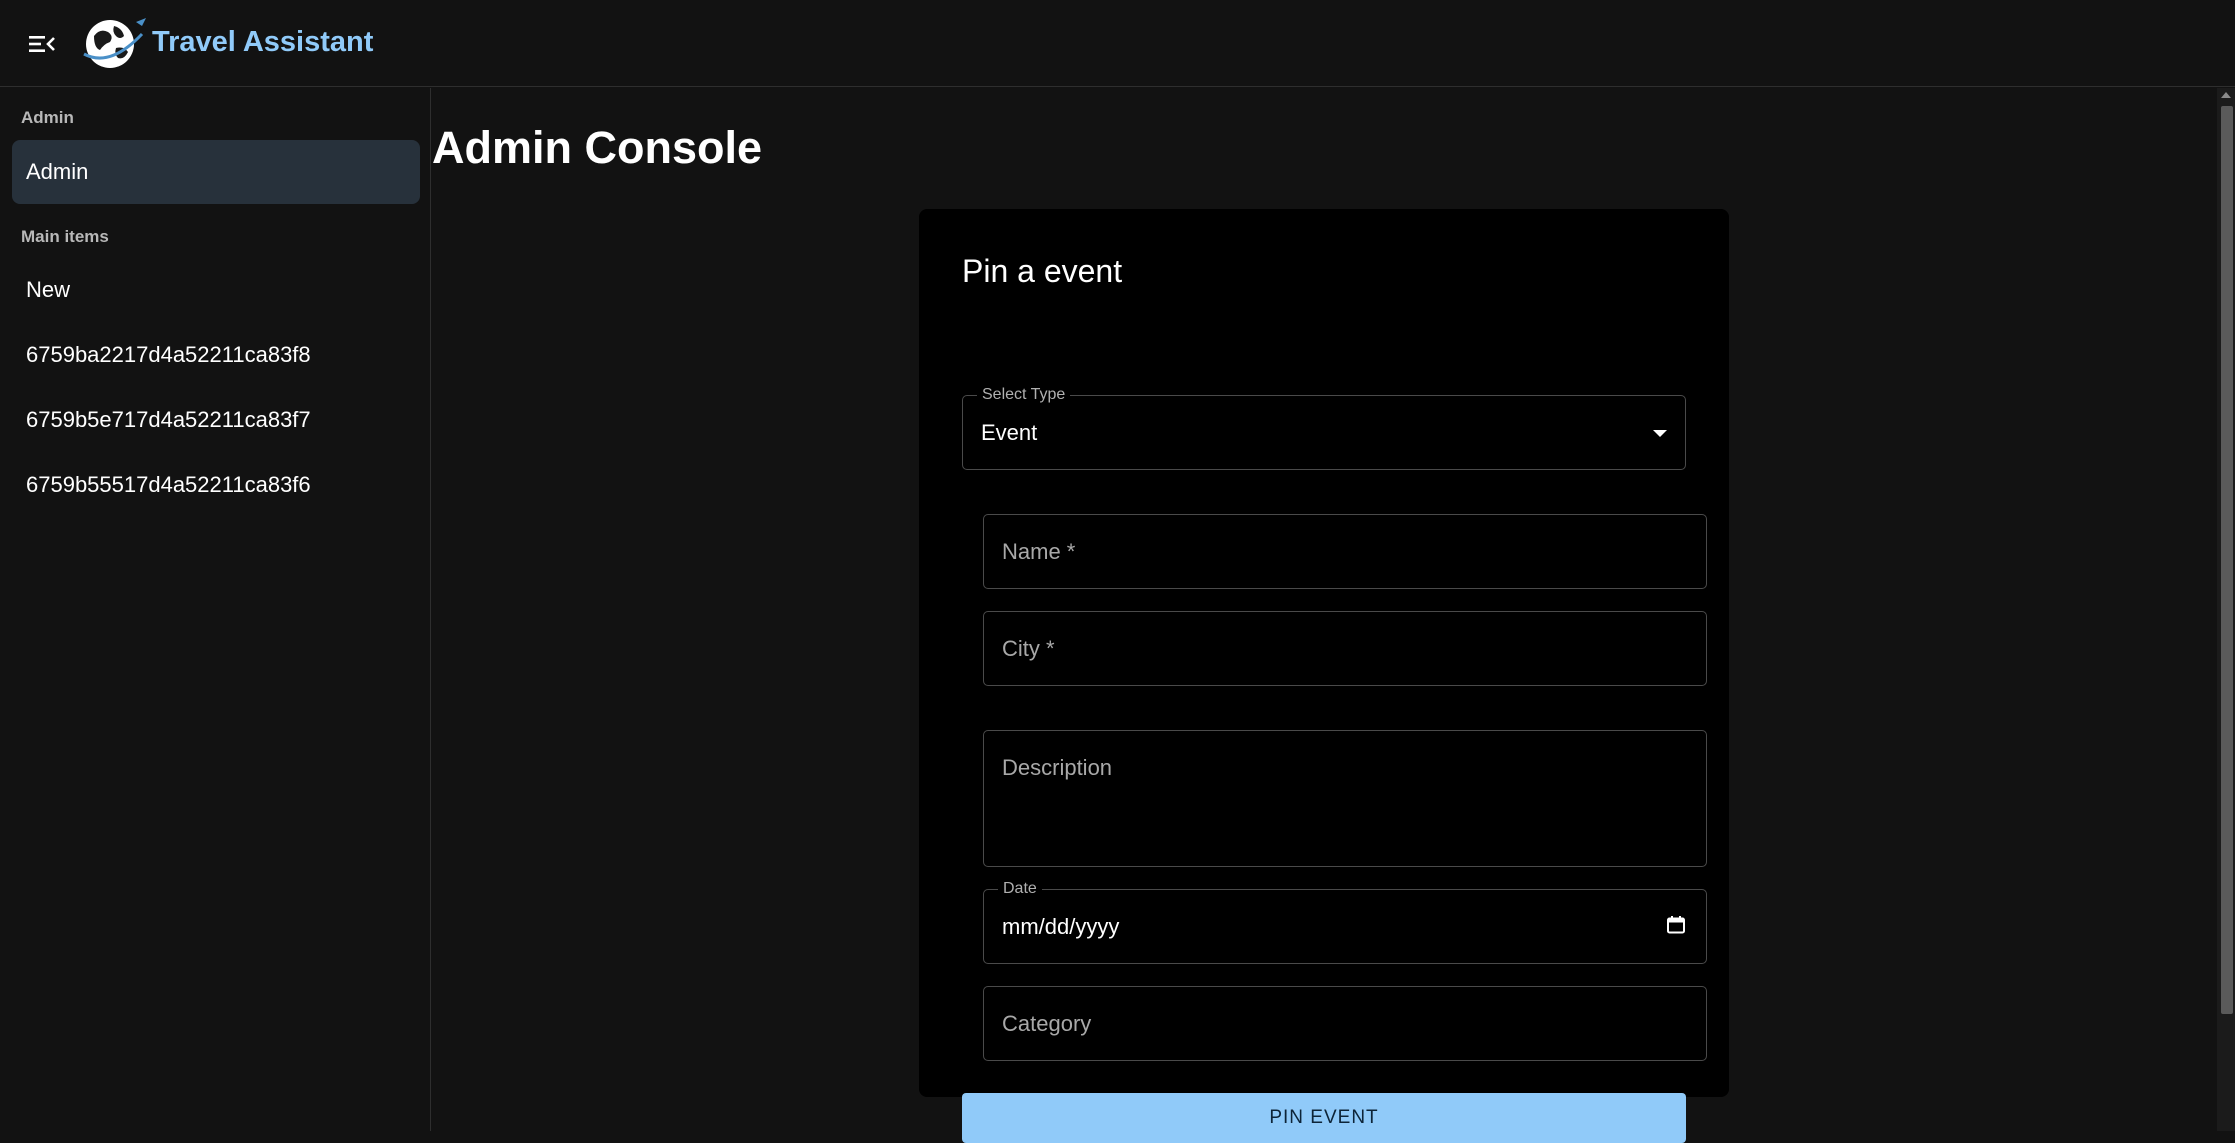 The image size is (2235, 1143). I want to click on sidebar-item-new: New, so click(216, 290).